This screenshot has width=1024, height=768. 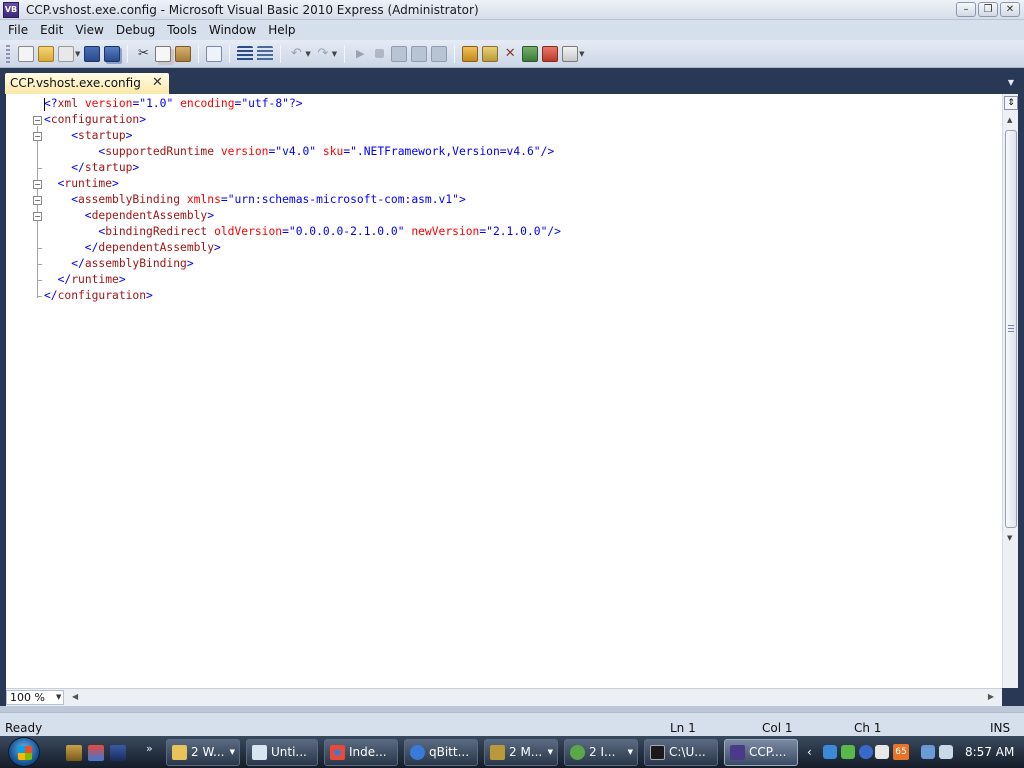 I want to click on code-line: </configuration>, so click(x=302, y=296).